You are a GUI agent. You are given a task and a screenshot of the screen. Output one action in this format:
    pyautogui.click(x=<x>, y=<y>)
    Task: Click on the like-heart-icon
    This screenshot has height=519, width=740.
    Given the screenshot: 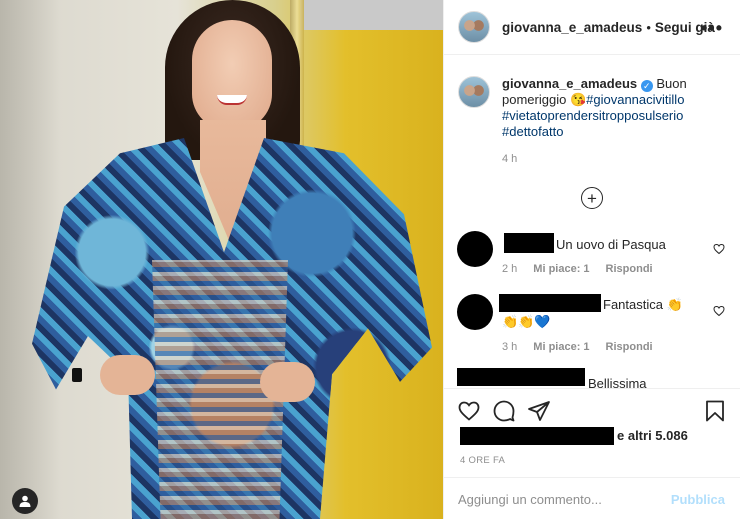 What is the action you would take?
    pyautogui.click(x=469, y=411)
    